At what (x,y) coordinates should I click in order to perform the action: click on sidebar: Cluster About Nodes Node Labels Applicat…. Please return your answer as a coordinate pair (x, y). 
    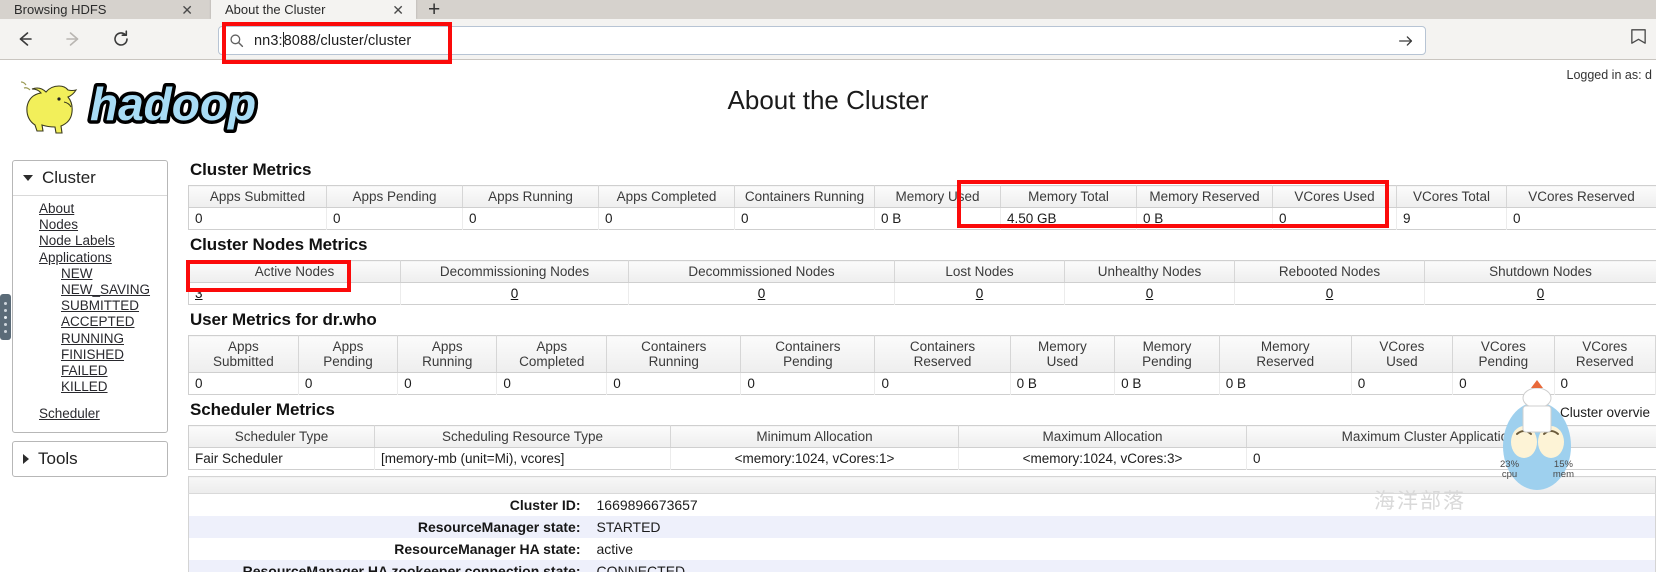
    Looking at the image, I should click on (90, 322).